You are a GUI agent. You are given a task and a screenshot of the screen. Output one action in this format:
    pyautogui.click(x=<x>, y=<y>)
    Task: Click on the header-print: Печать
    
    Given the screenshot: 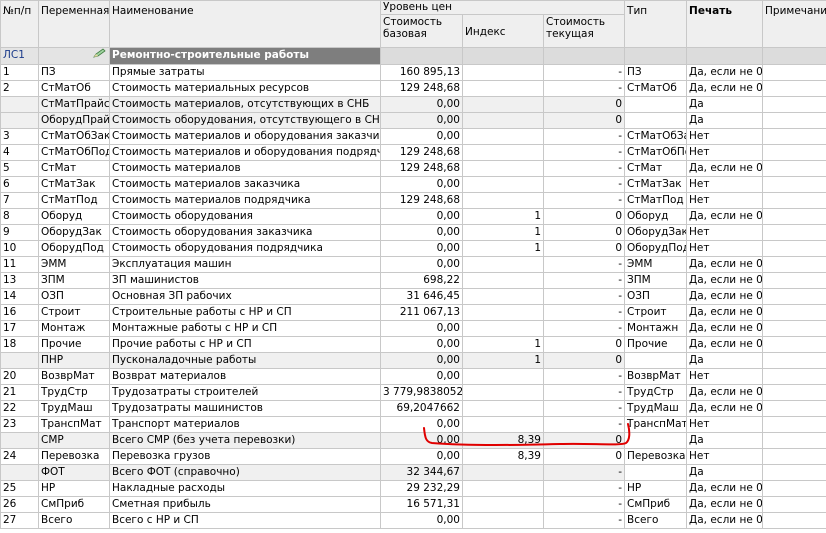 What is the action you would take?
    pyautogui.click(x=725, y=24)
    